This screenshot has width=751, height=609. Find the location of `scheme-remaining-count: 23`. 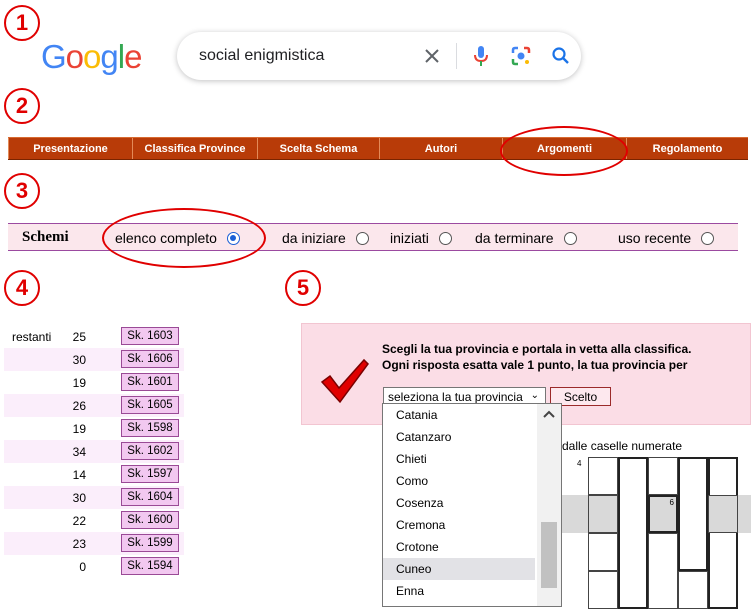

scheme-remaining-count: 23 is located at coordinates (79, 543).